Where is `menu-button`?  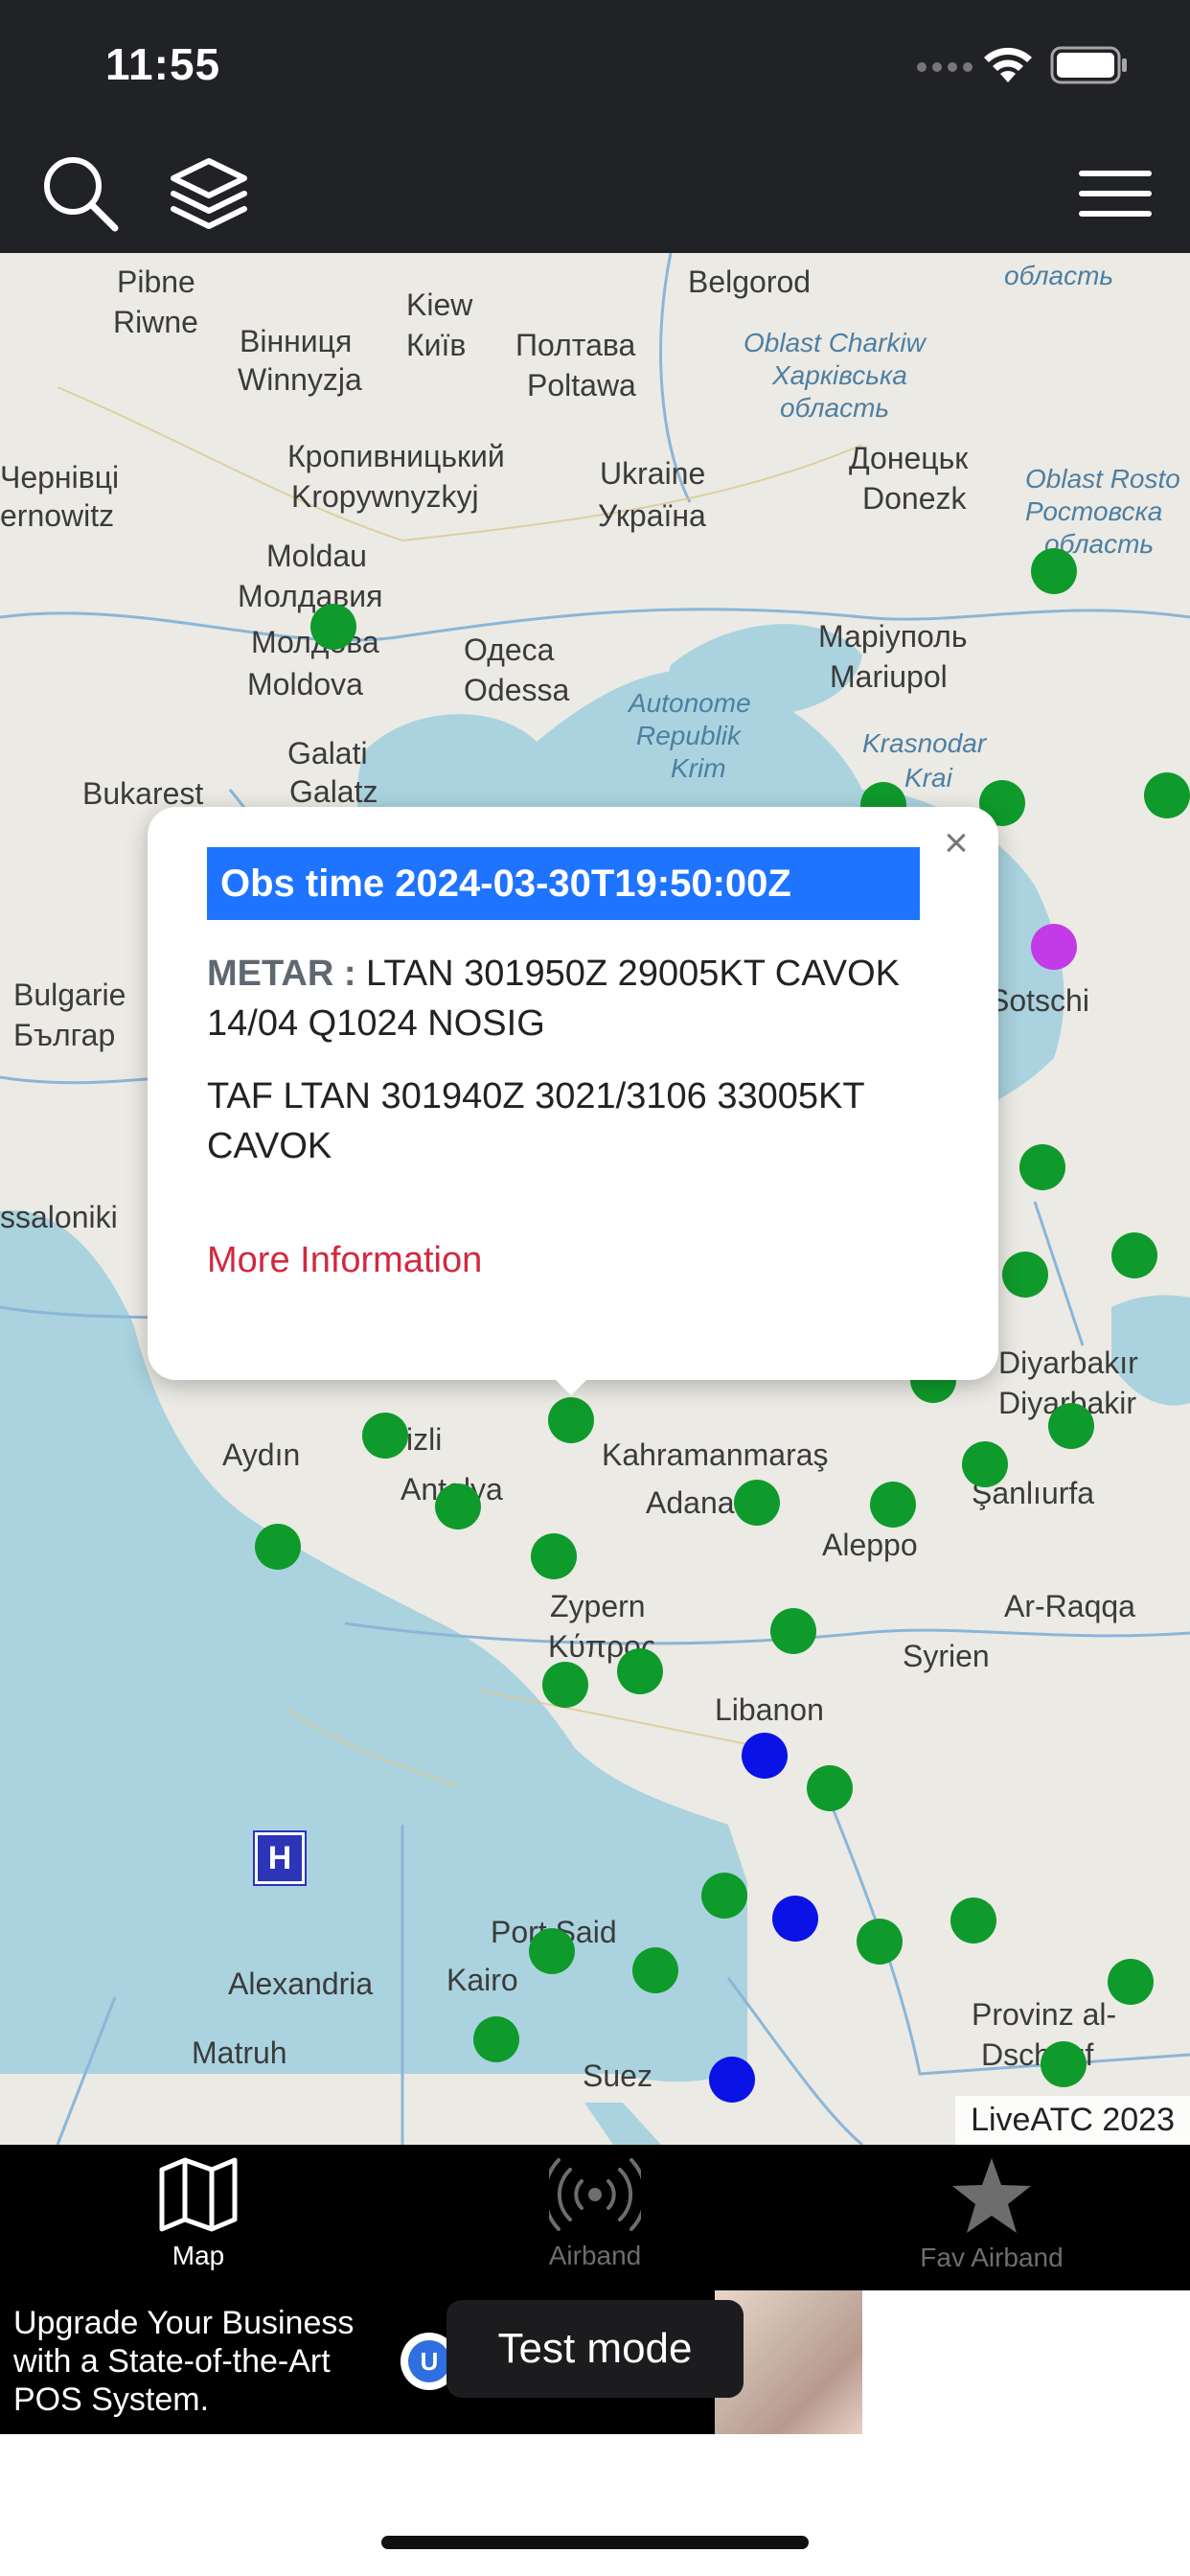
menu-button is located at coordinates (1115, 193).